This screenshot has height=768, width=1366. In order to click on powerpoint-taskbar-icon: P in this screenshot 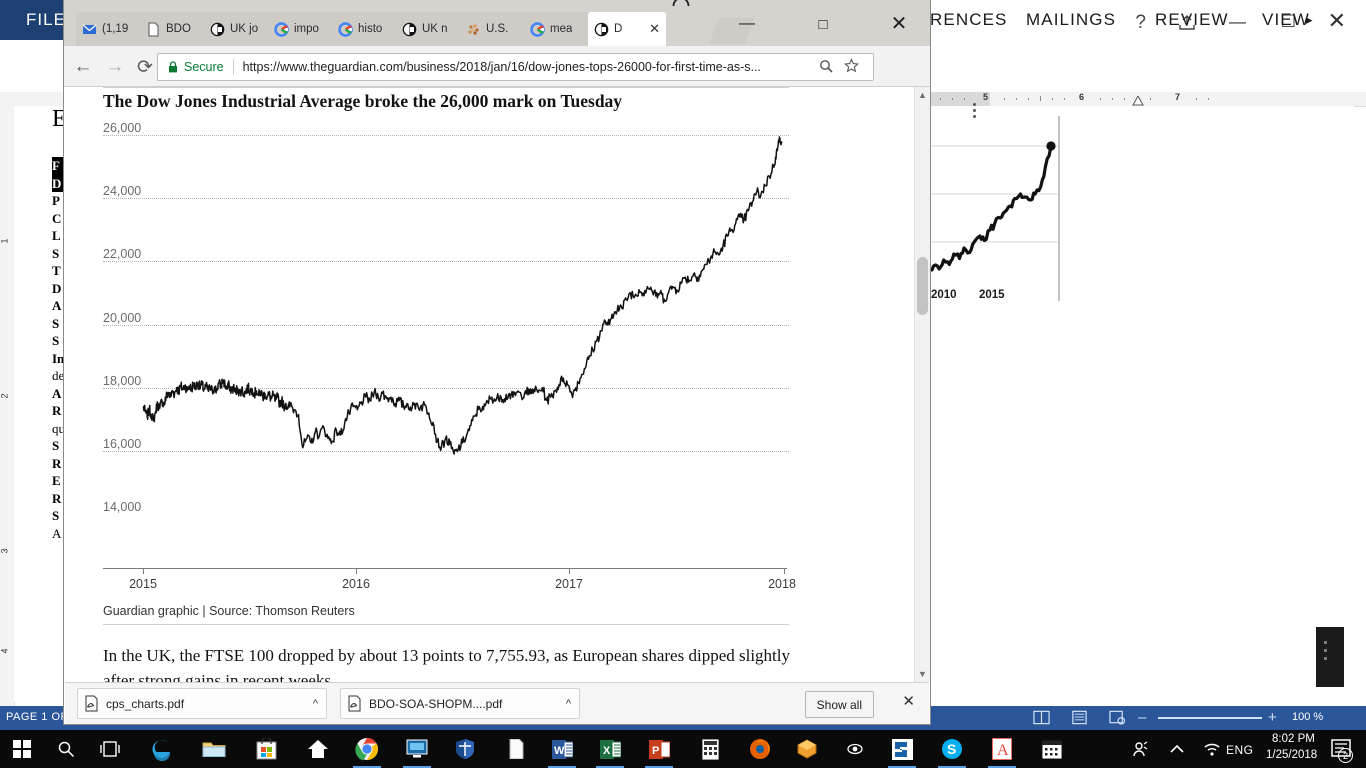, I will do `click(659, 749)`.